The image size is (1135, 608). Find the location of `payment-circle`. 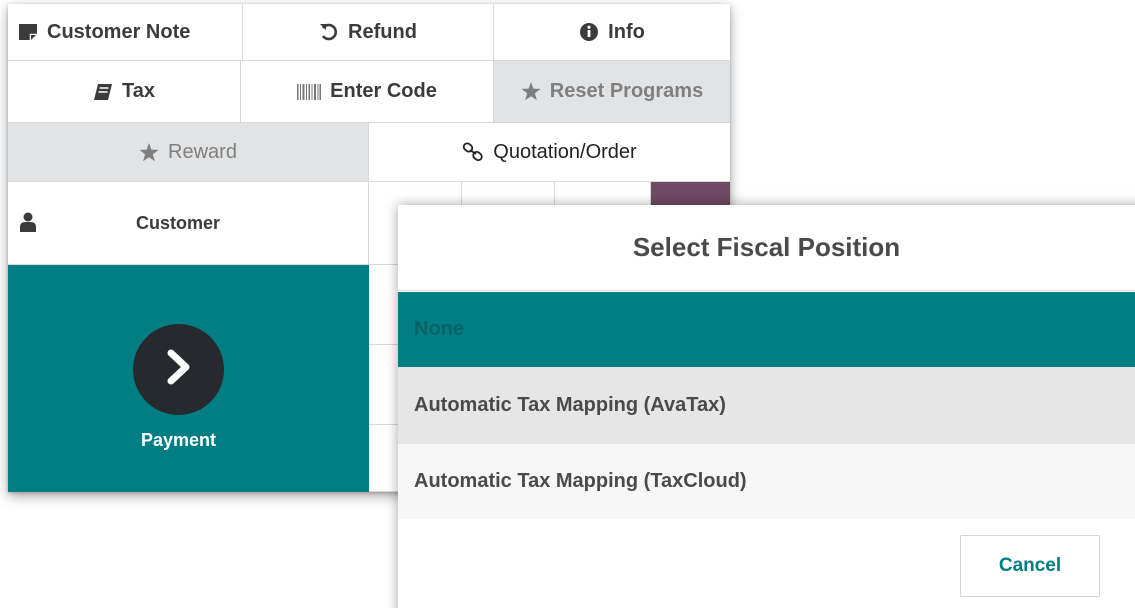

payment-circle is located at coordinates (178, 369).